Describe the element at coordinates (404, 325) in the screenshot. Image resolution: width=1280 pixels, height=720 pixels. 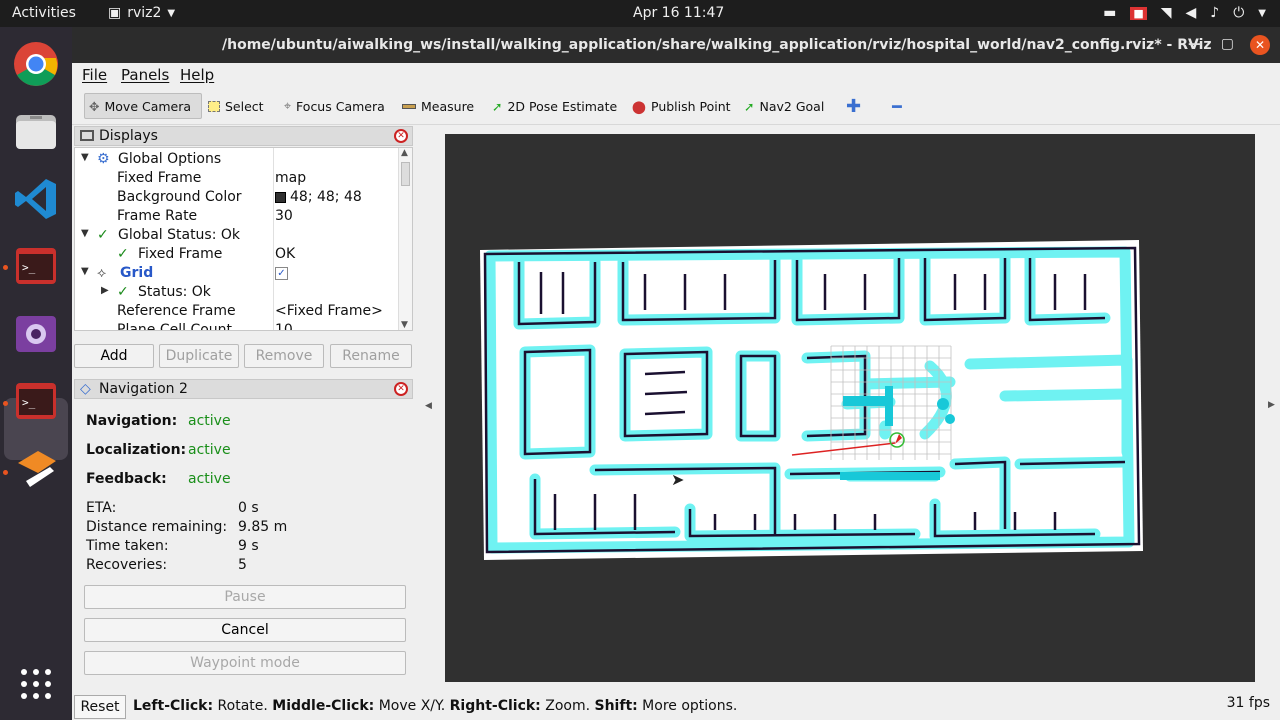
I see `scroll-down-icon: ▼` at that location.